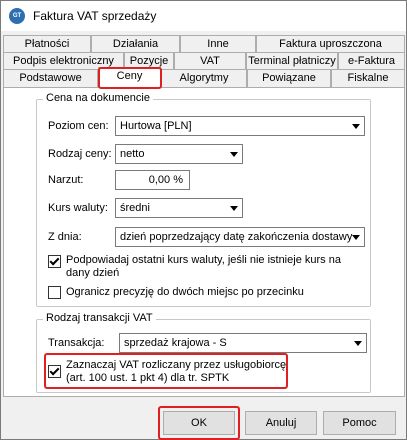 Image resolution: width=407 pixels, height=440 pixels. I want to click on transaction-label: Transakcja:, so click(76, 343).